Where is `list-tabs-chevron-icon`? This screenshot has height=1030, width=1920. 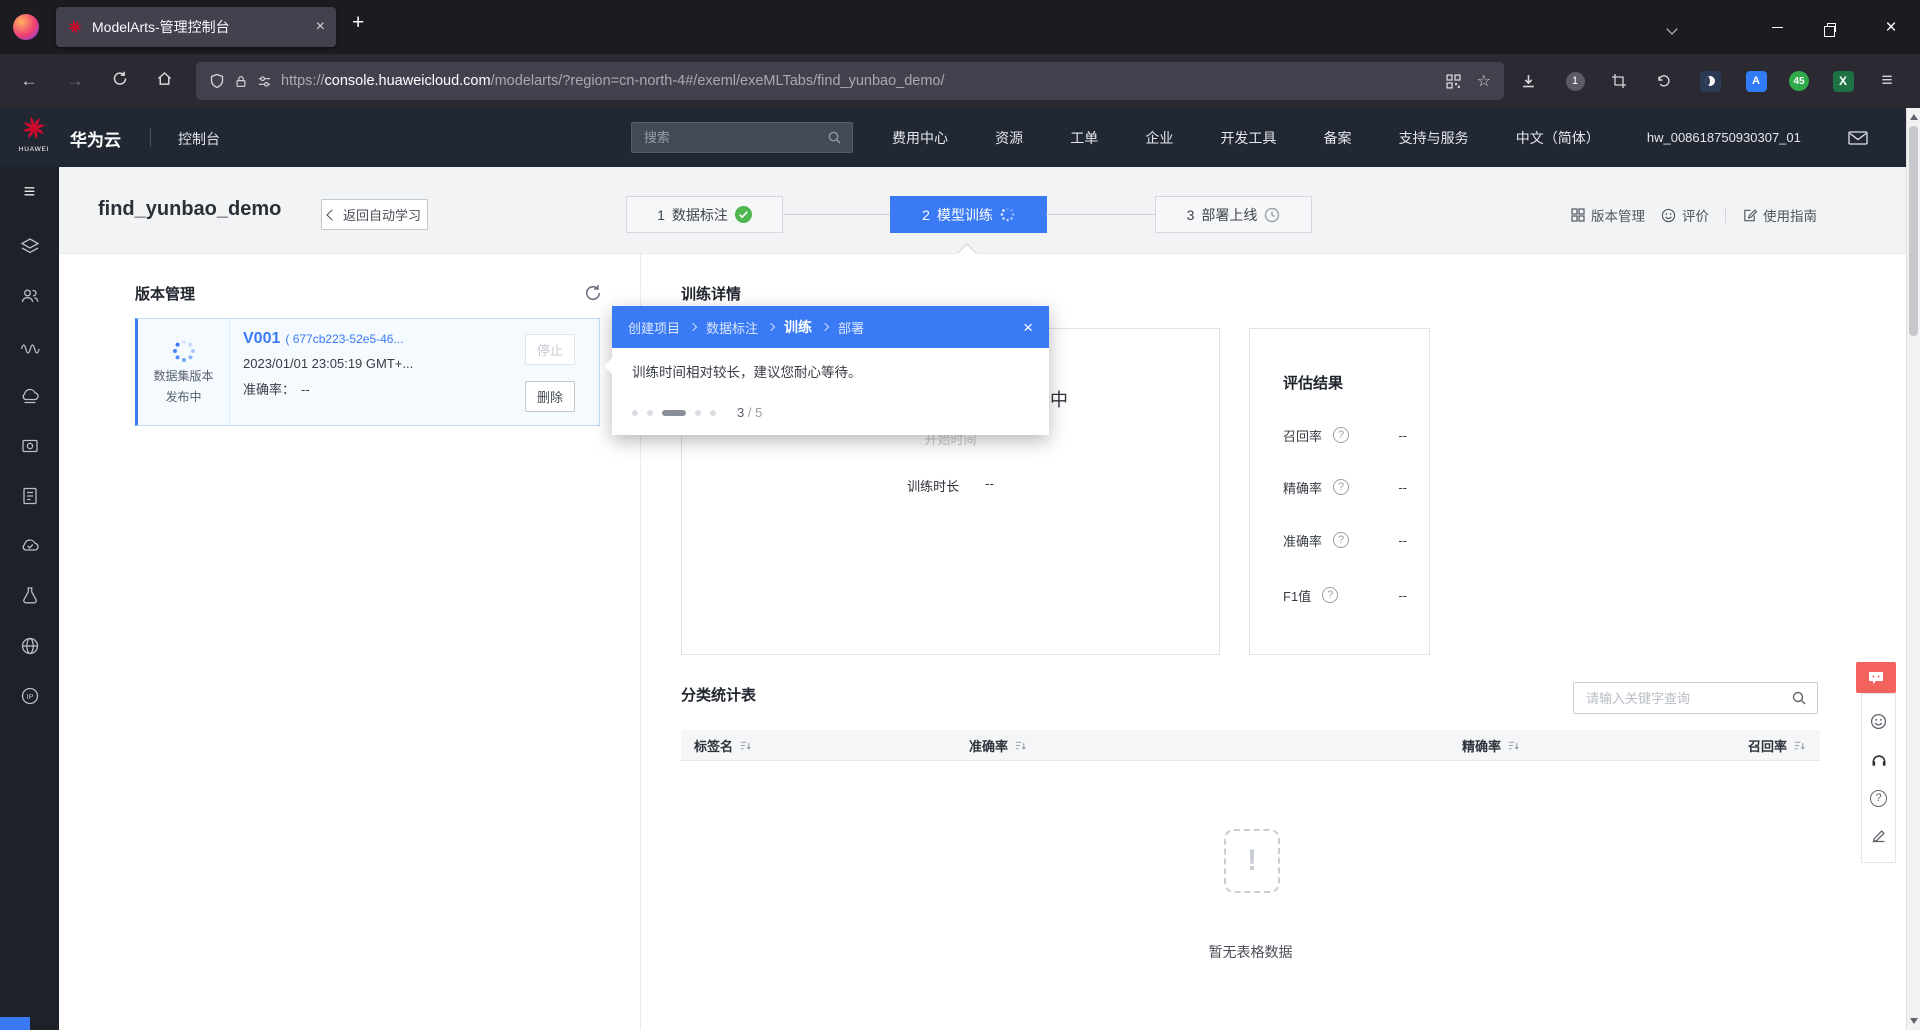 list-tabs-chevron-icon is located at coordinates (1672, 29).